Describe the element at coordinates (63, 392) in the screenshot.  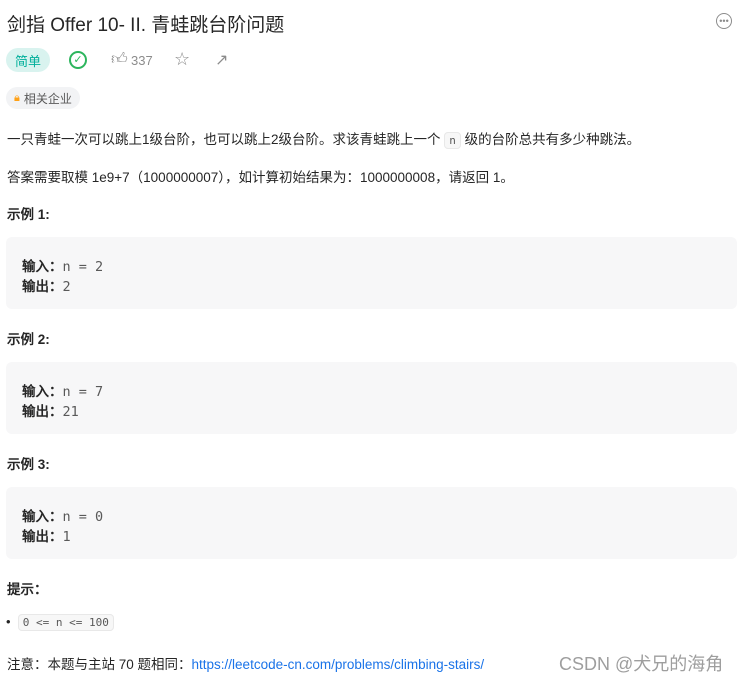
I see `example-input: 输入：n = 7` at that location.